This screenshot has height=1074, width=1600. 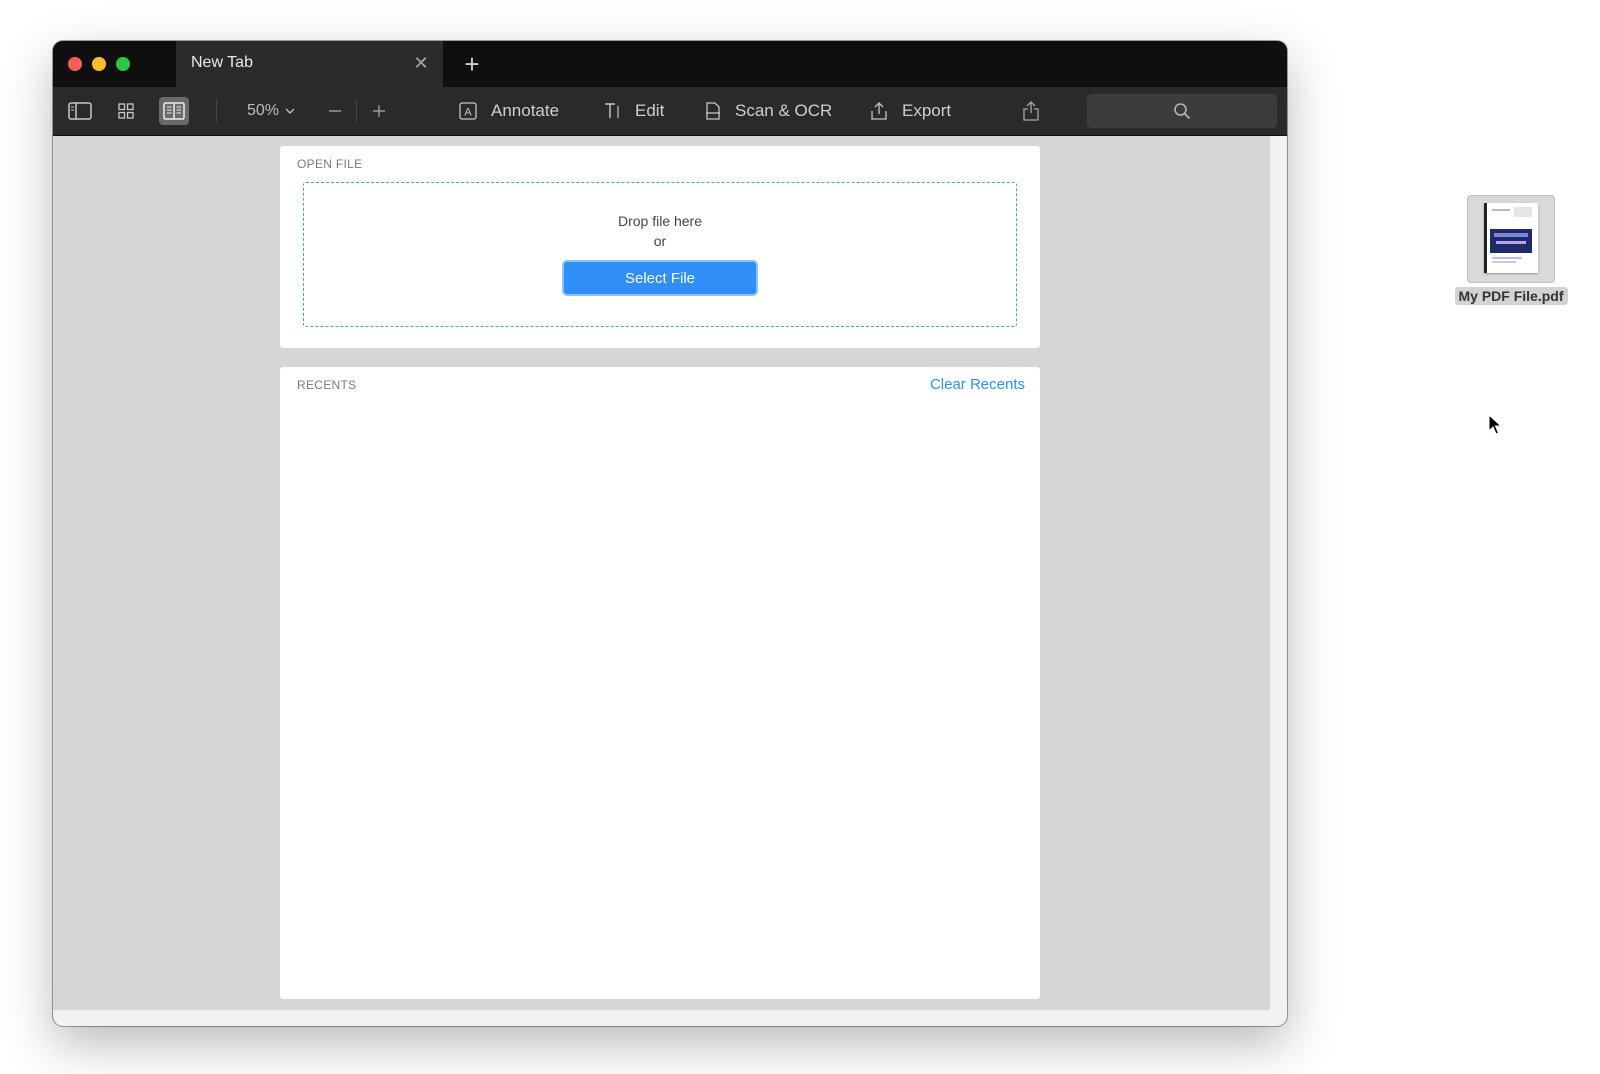 I want to click on mouse-cursor-icon, so click(x=1495, y=427).